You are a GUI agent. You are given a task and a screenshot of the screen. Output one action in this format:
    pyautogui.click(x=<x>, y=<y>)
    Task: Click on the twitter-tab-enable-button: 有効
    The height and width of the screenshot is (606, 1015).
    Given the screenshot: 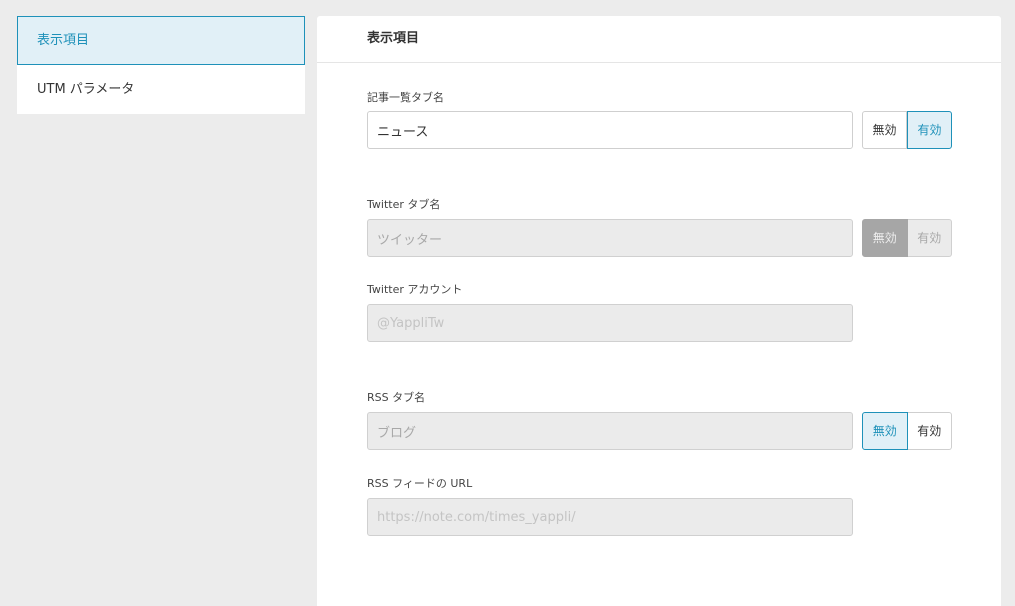 What is the action you would take?
    pyautogui.click(x=929, y=238)
    